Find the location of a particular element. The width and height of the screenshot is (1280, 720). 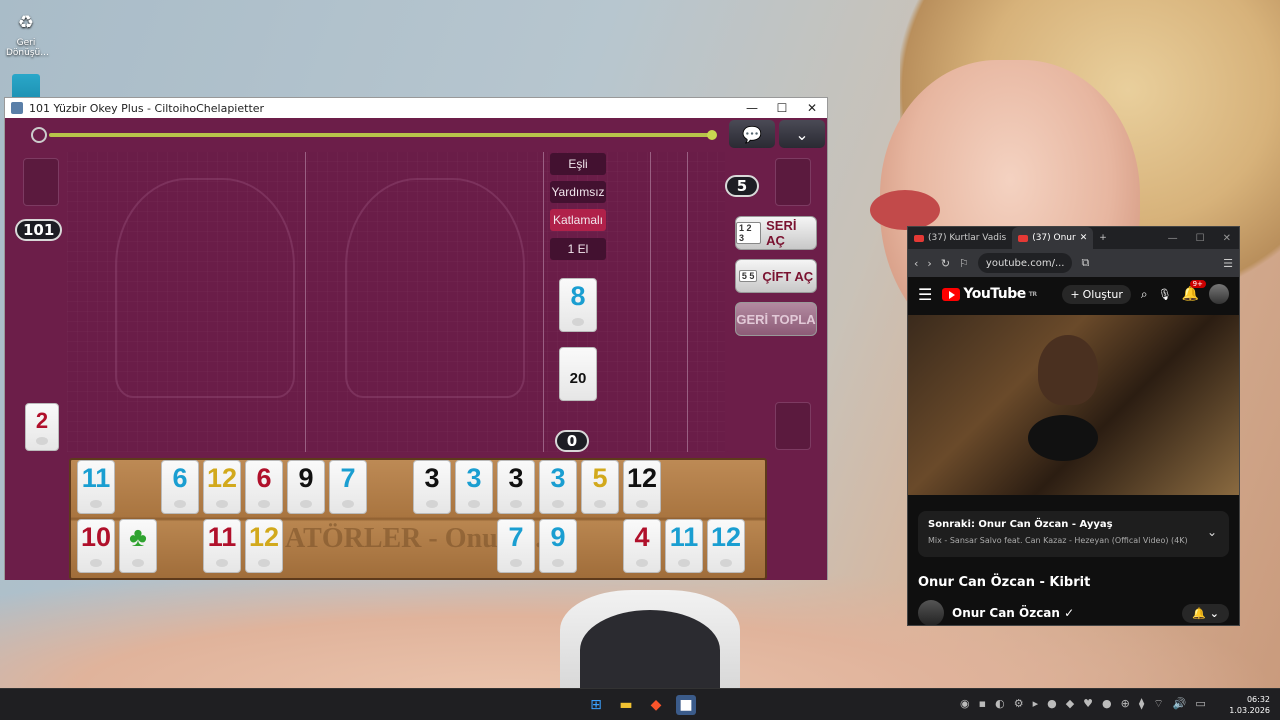

tray-icon: ♥ is located at coordinates (1088, 704).